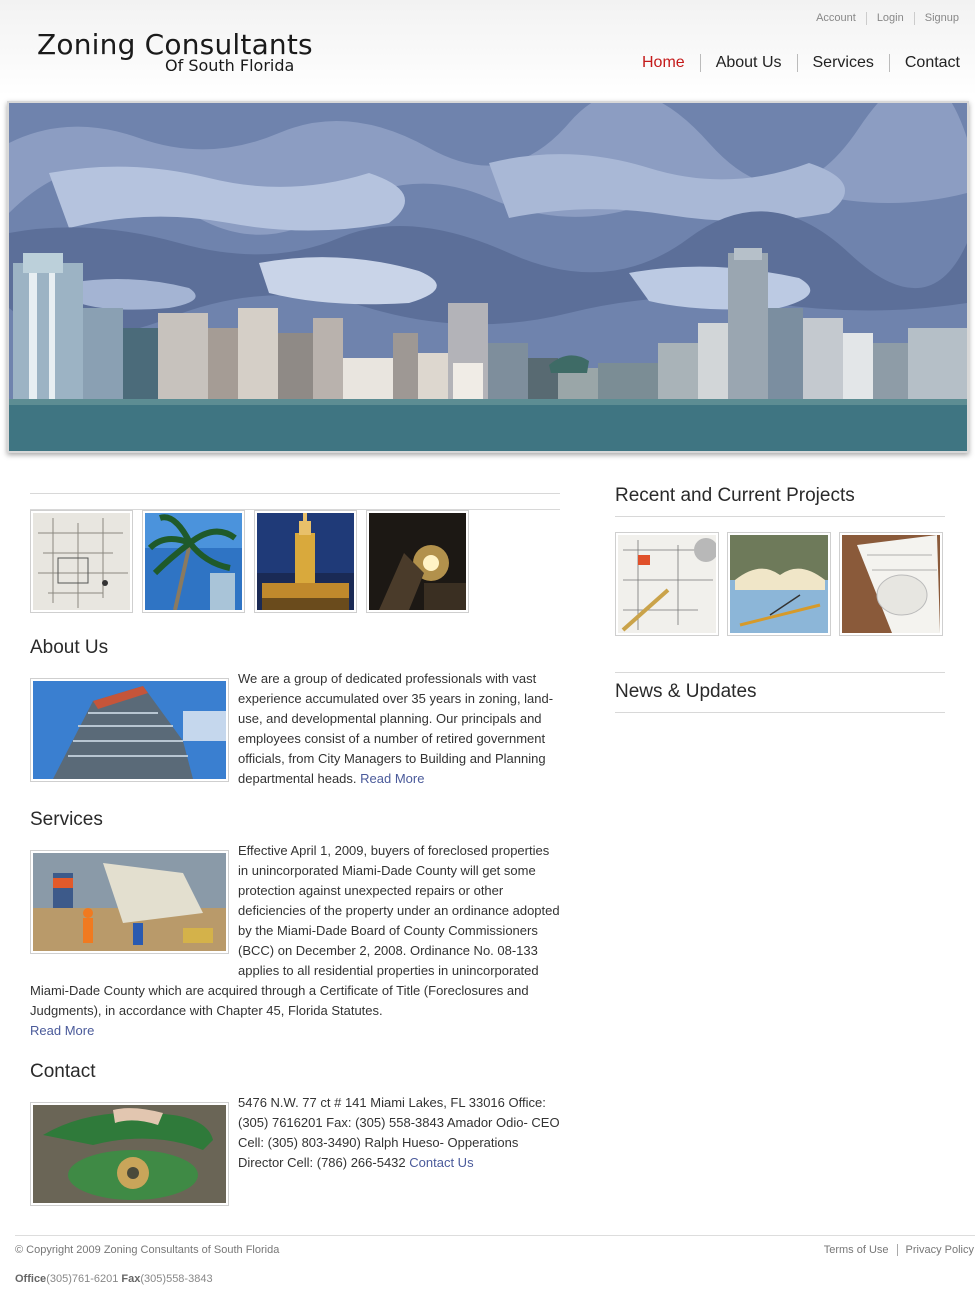 The height and width of the screenshot is (1301, 975). I want to click on rotary-phone-photo, so click(129, 1154).